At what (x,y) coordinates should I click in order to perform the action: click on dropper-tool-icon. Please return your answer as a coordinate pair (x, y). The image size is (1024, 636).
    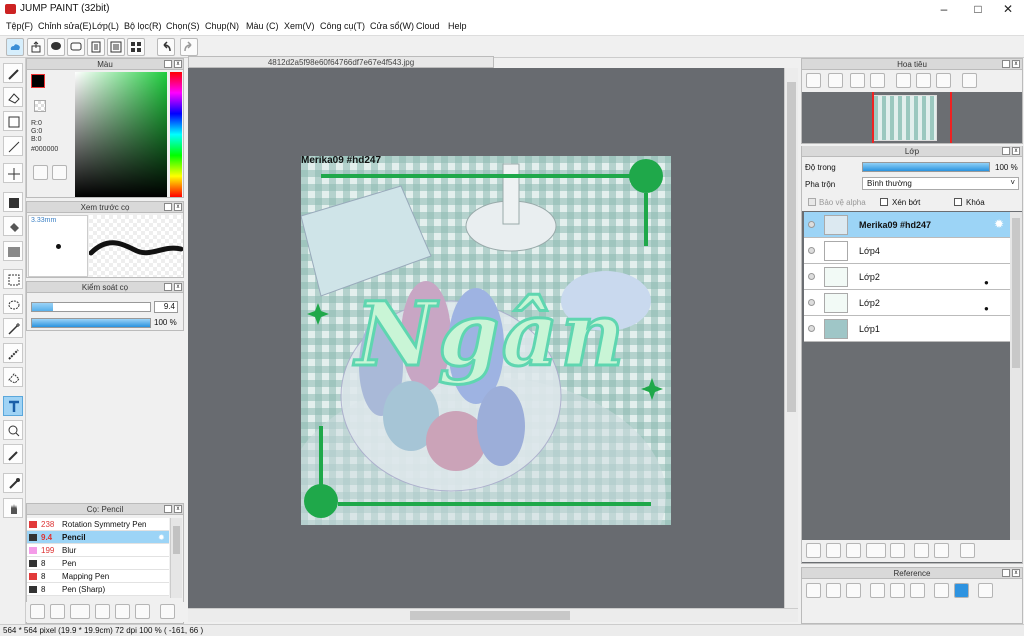
    Looking at the image, I should click on (13, 483).